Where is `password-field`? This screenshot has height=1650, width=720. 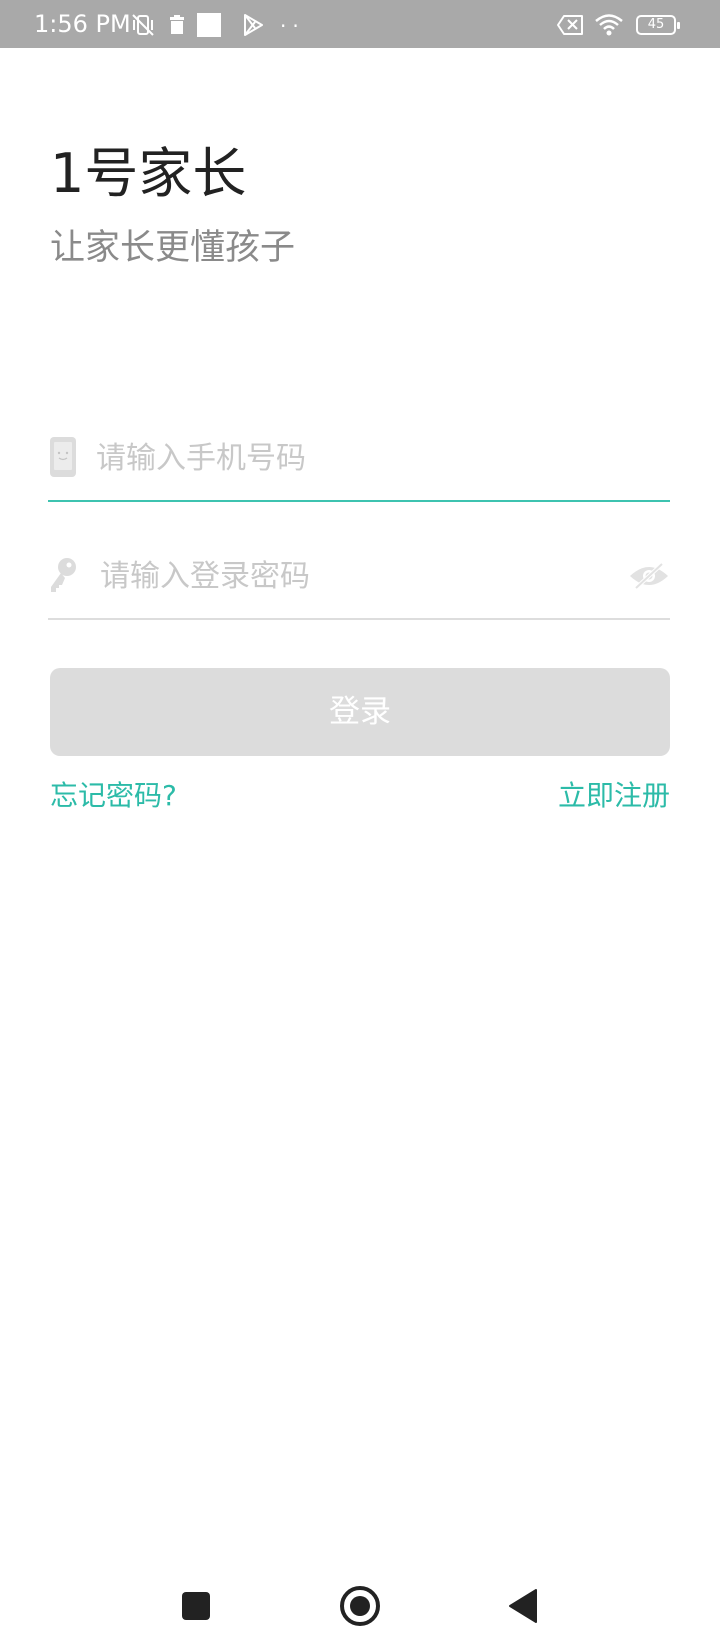 password-field is located at coordinates (359, 579).